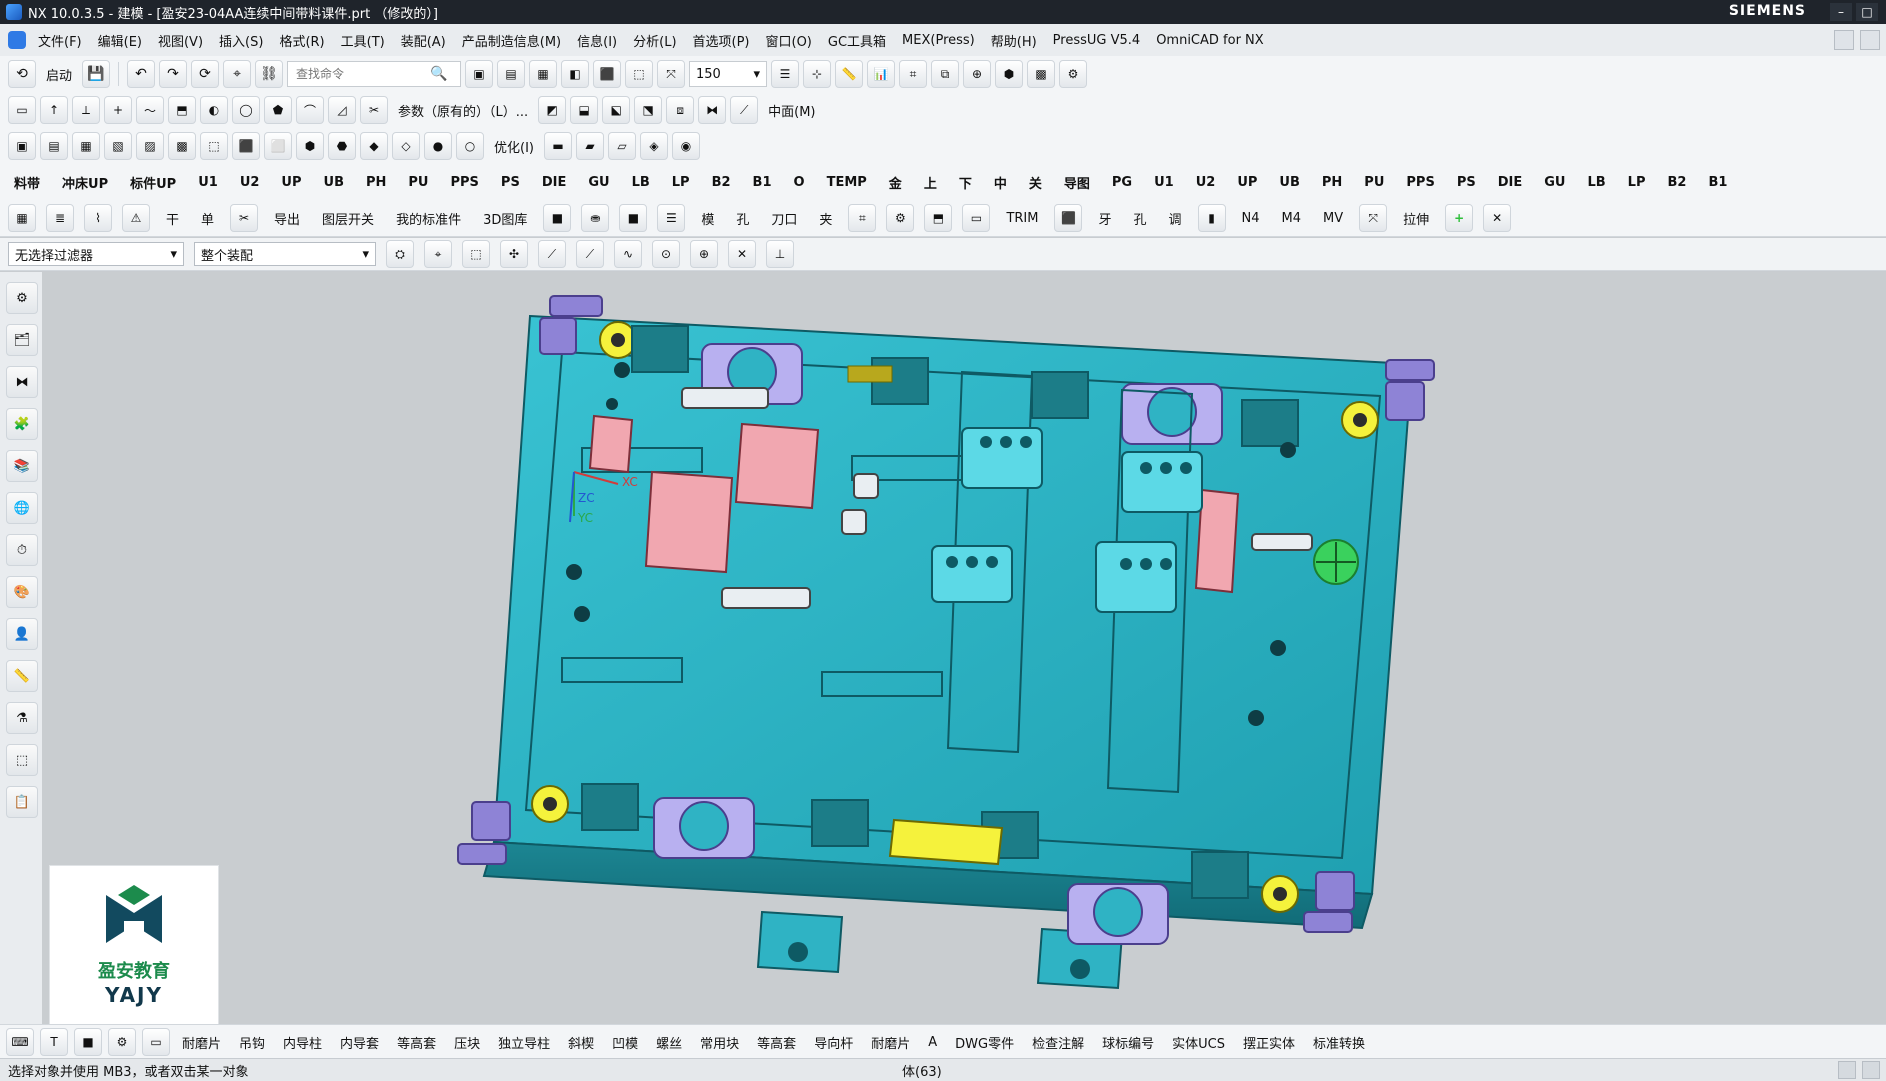 The width and height of the screenshot is (1886, 1081). I want to click on snap-intersection-icon: ✕, so click(742, 254).